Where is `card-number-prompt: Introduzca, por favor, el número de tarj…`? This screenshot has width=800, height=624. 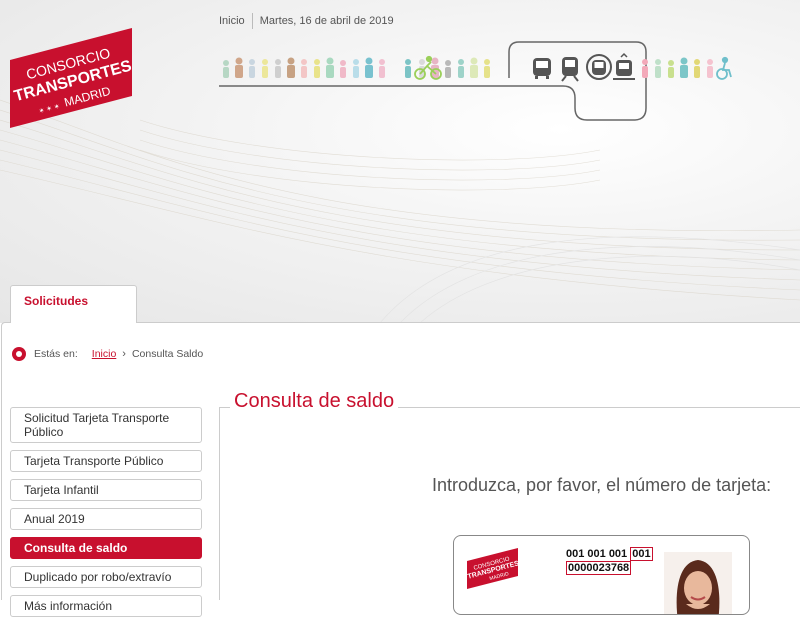 card-number-prompt: Introduzca, por favor, el número de tarj… is located at coordinates (602, 485).